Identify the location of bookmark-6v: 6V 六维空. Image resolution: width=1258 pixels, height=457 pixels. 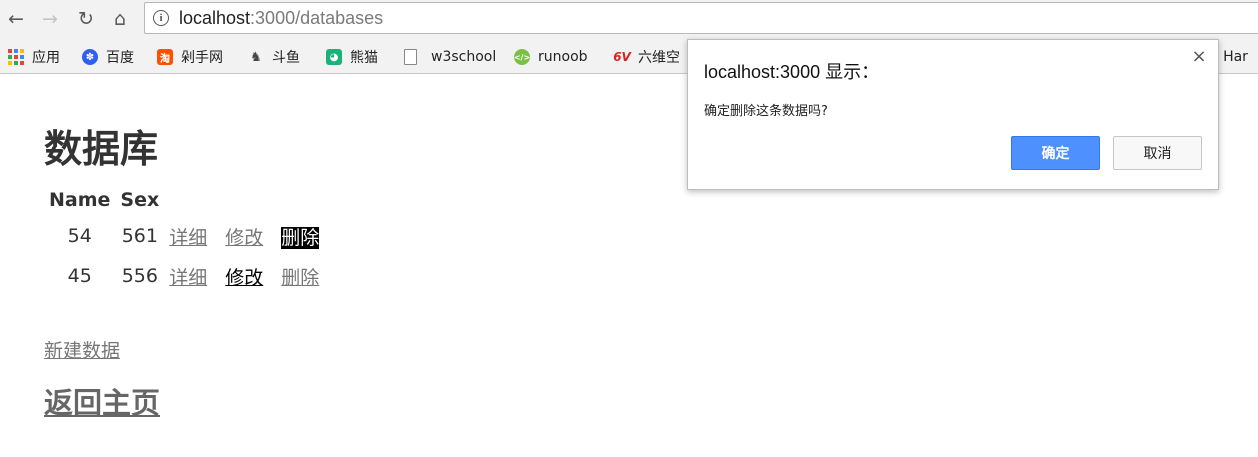
(646, 57).